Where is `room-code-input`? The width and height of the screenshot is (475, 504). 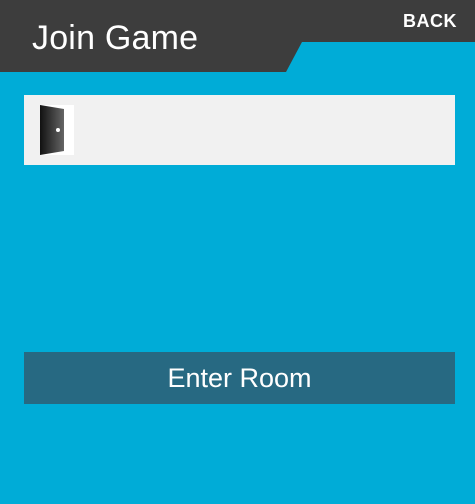 room-code-input is located at coordinates (264, 130).